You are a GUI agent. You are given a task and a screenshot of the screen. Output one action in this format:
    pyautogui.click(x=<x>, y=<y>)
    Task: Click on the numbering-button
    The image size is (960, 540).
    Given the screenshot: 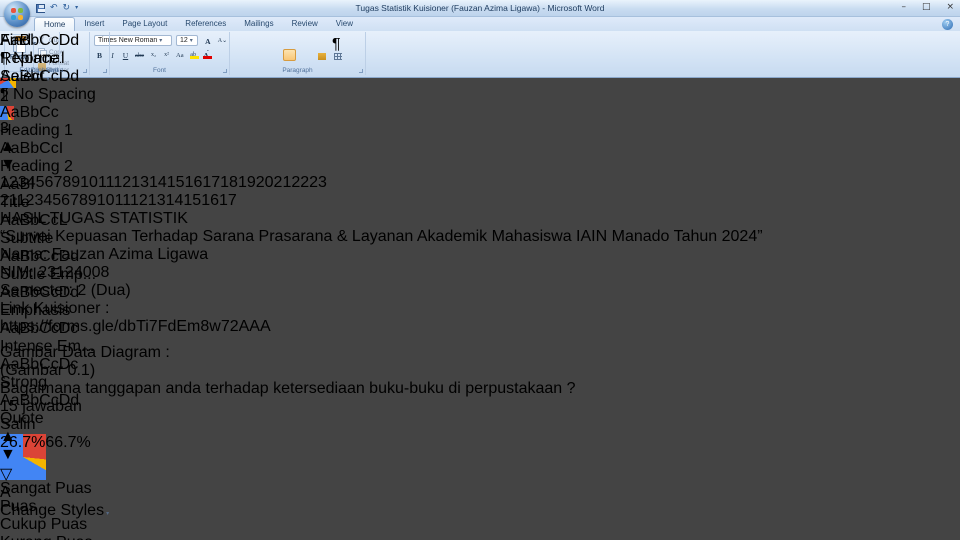 What is the action you would take?
    pyautogui.click(x=257, y=41)
    